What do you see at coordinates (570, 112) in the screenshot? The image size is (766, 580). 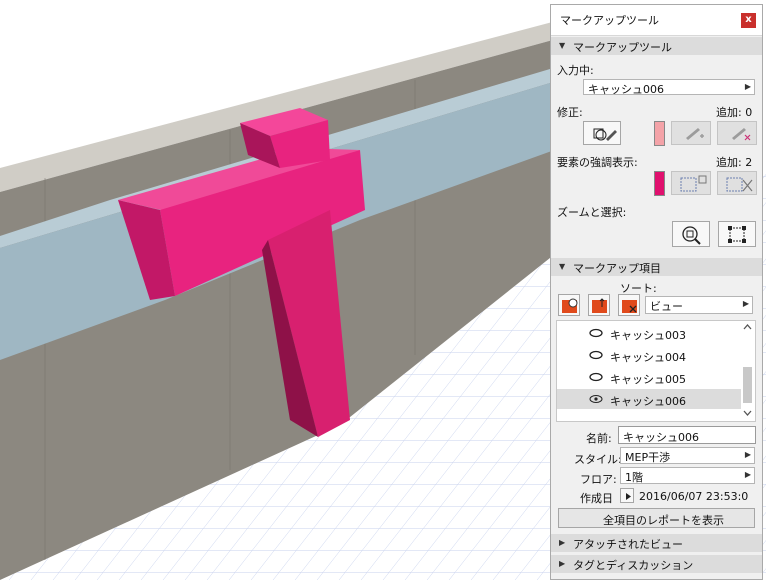 I see `modify-label: 修正:` at bounding box center [570, 112].